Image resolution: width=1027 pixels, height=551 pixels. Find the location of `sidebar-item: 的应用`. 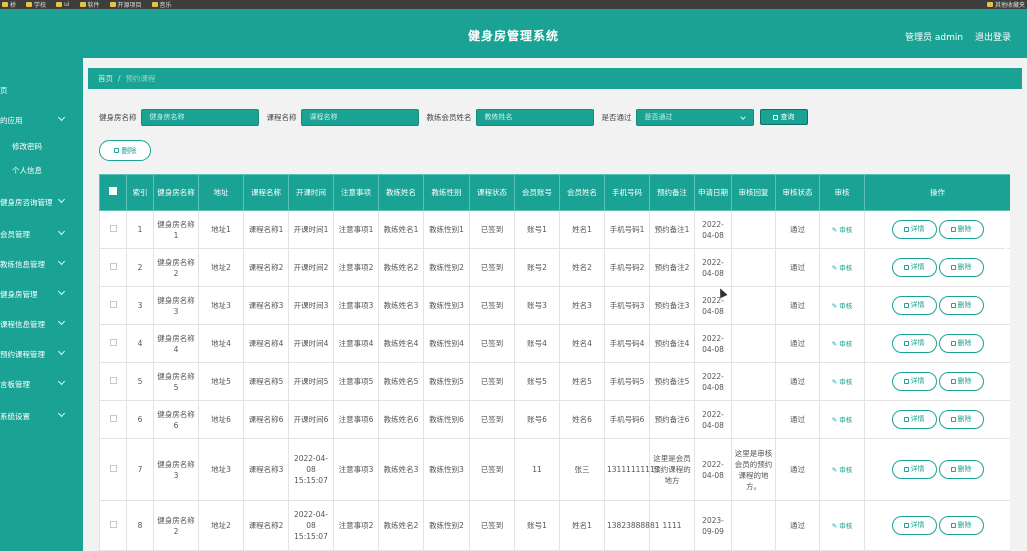

sidebar-item: 的应用 is located at coordinates (41, 120).